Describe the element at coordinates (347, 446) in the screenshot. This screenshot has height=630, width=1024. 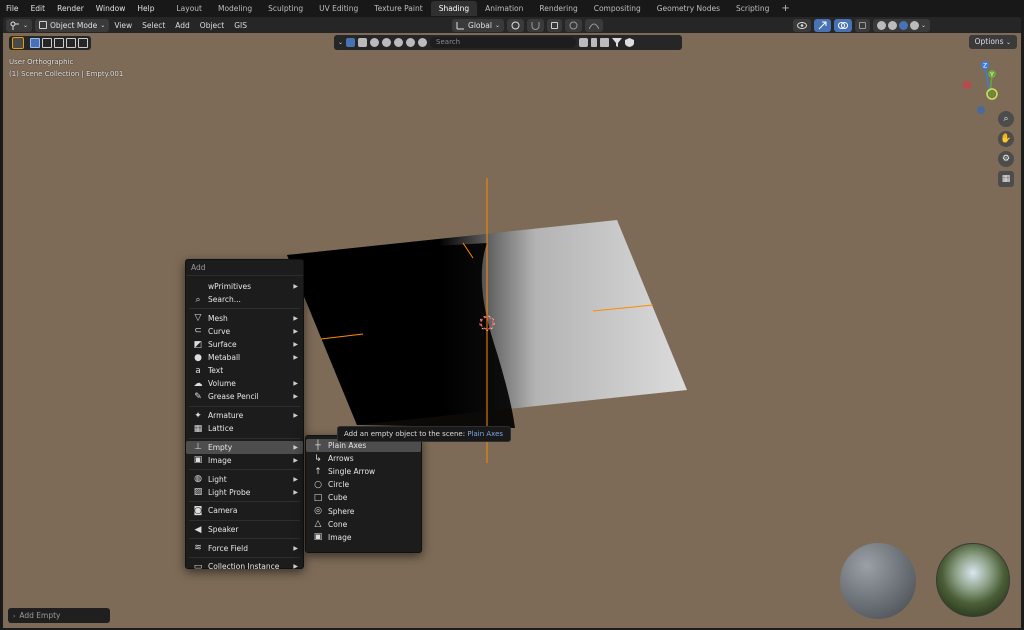
I see `empty-submenu-item-label: Plain Axes` at that location.